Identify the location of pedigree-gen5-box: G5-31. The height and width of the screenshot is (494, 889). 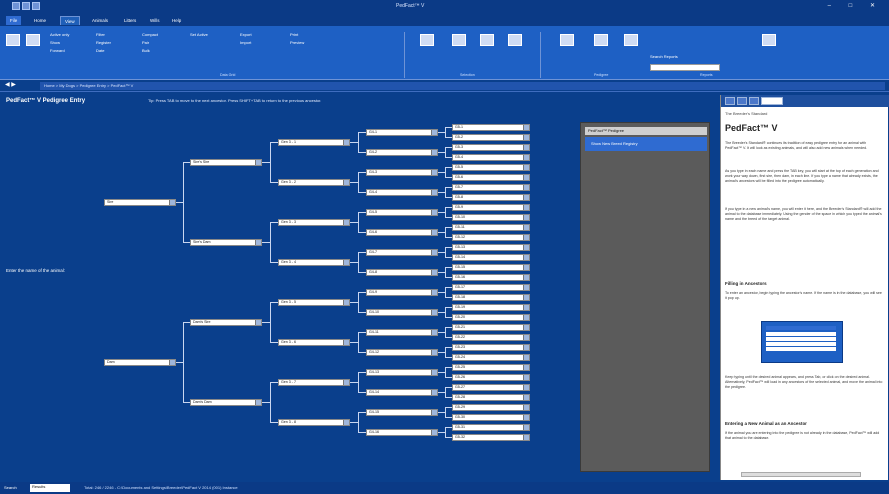
(491, 427).